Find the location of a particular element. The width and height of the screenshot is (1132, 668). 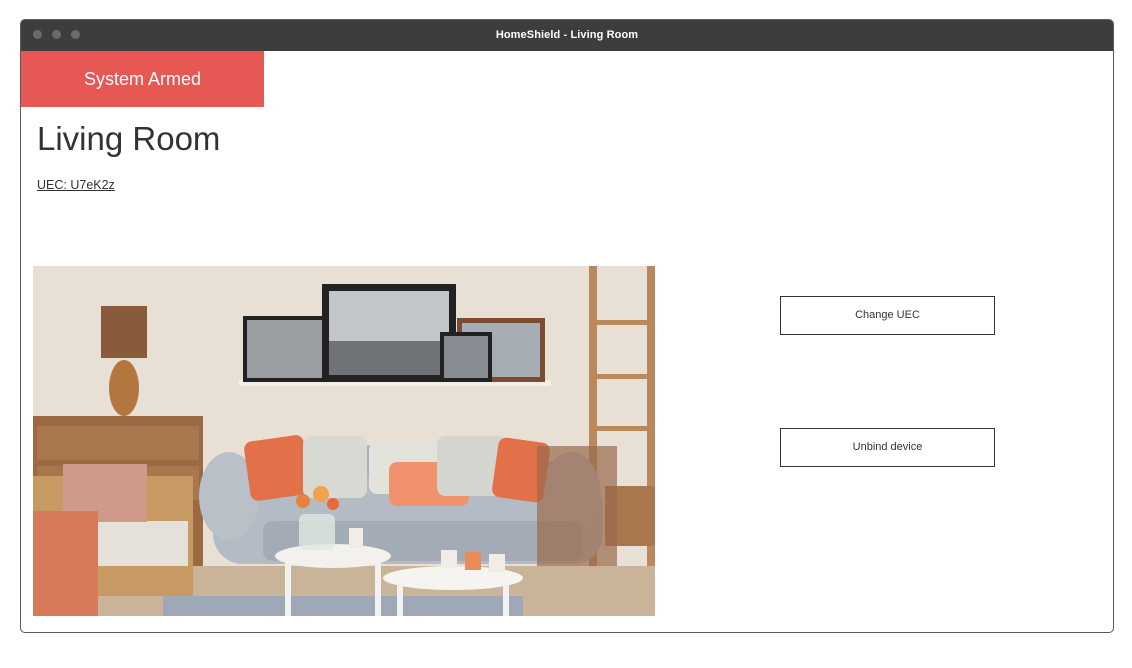

page-title: Living Room is located at coordinates (129, 138).